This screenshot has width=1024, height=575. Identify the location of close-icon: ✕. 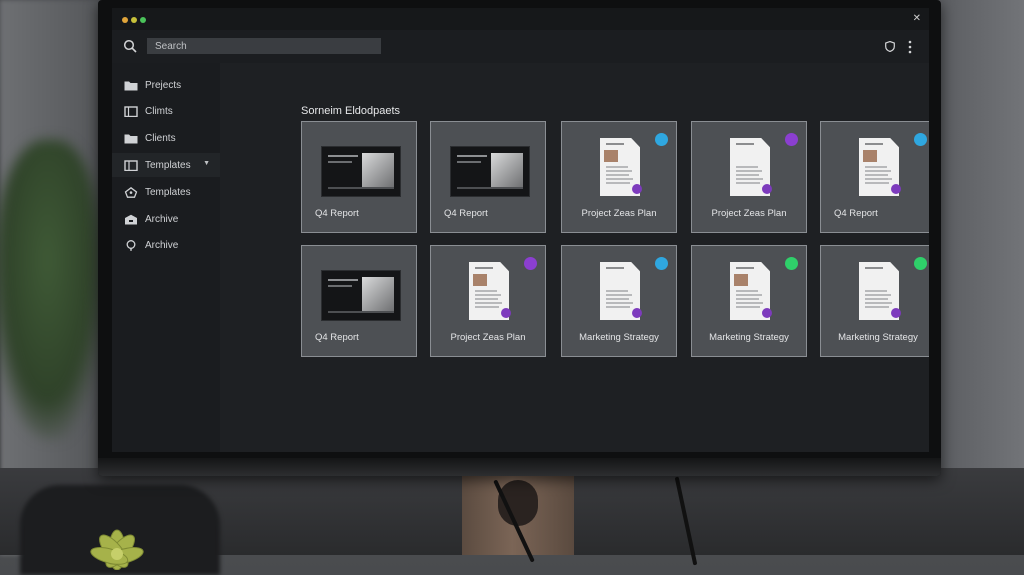
(917, 18).